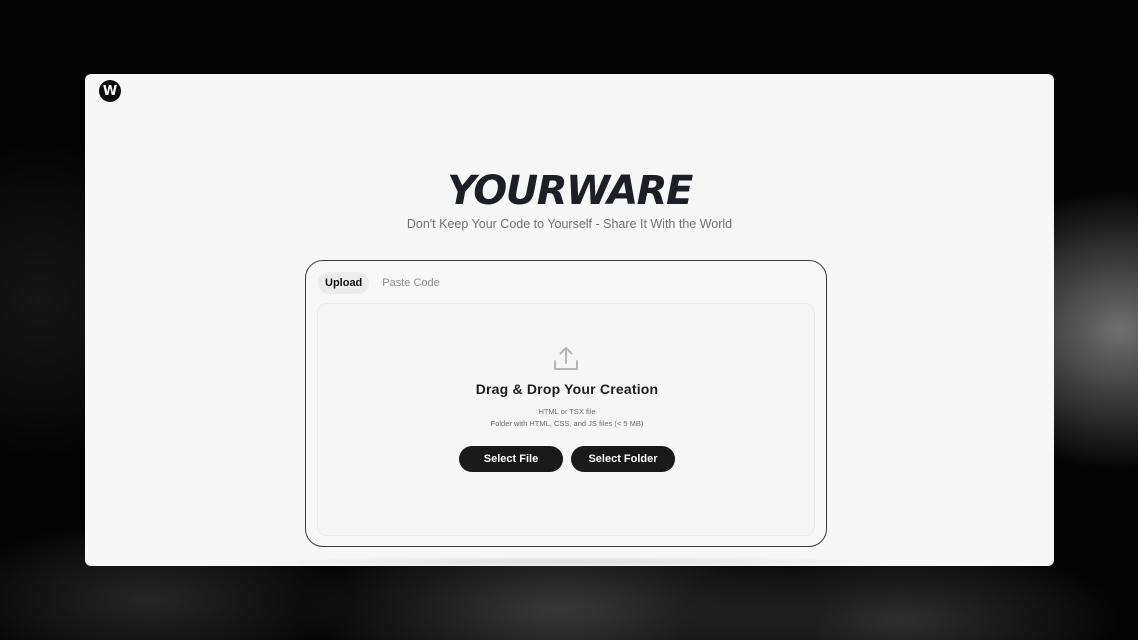 This screenshot has width=1138, height=640. What do you see at coordinates (566, 358) in the screenshot?
I see `upload-icon` at bounding box center [566, 358].